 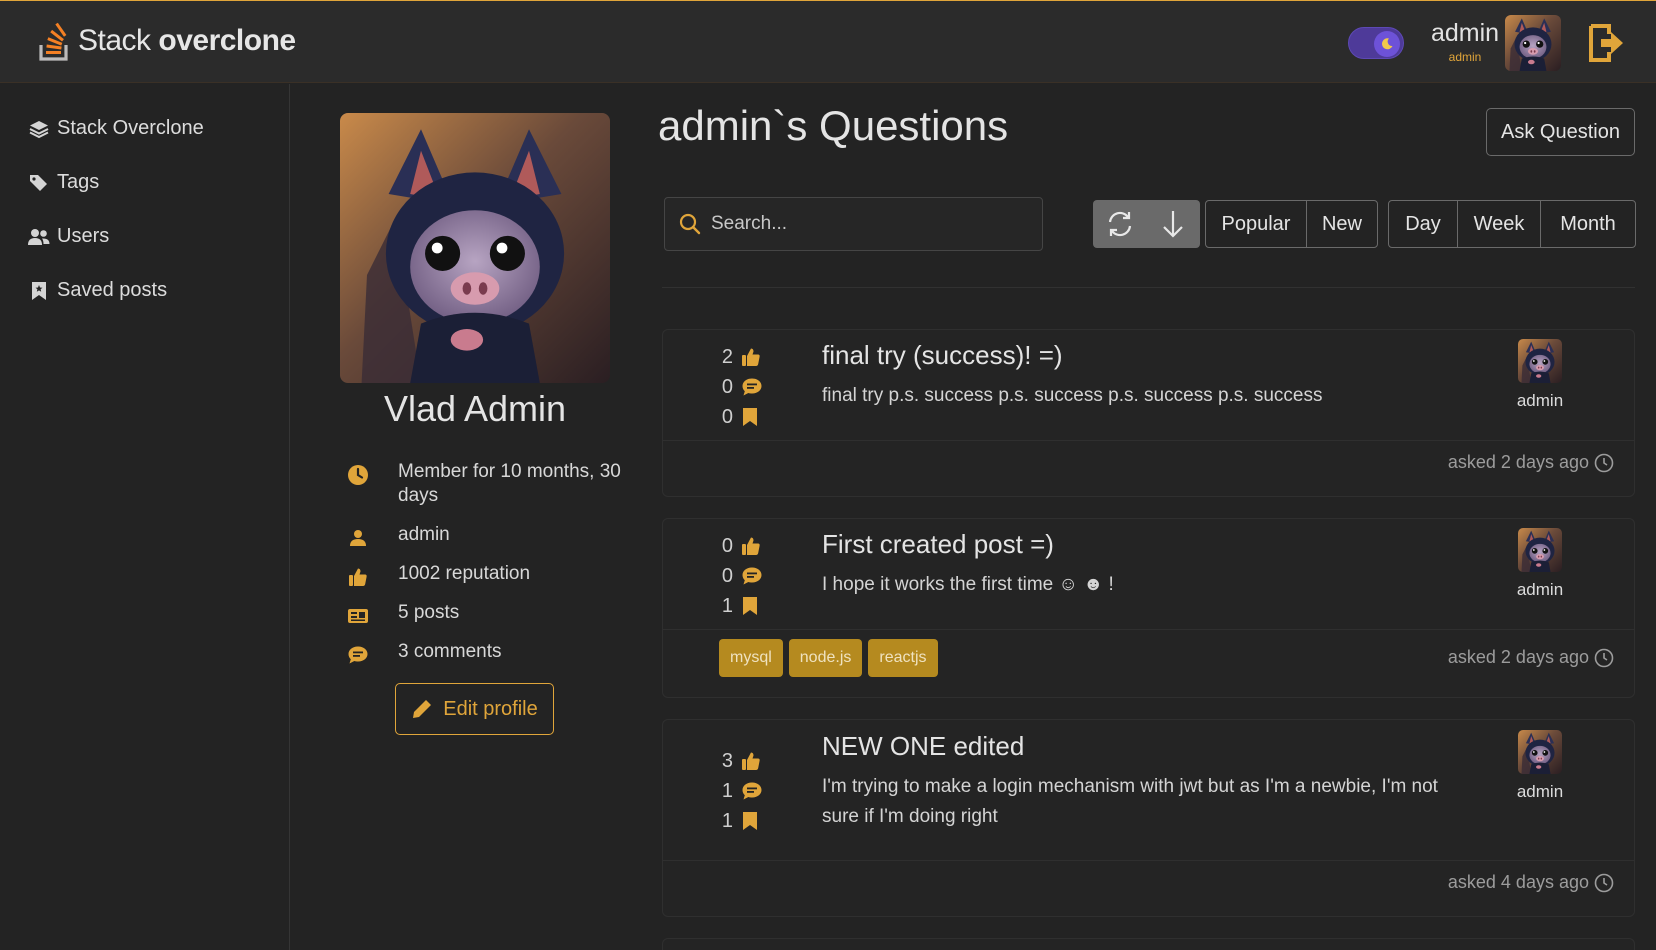 What do you see at coordinates (39, 183) in the screenshot?
I see `tags-icon` at bounding box center [39, 183].